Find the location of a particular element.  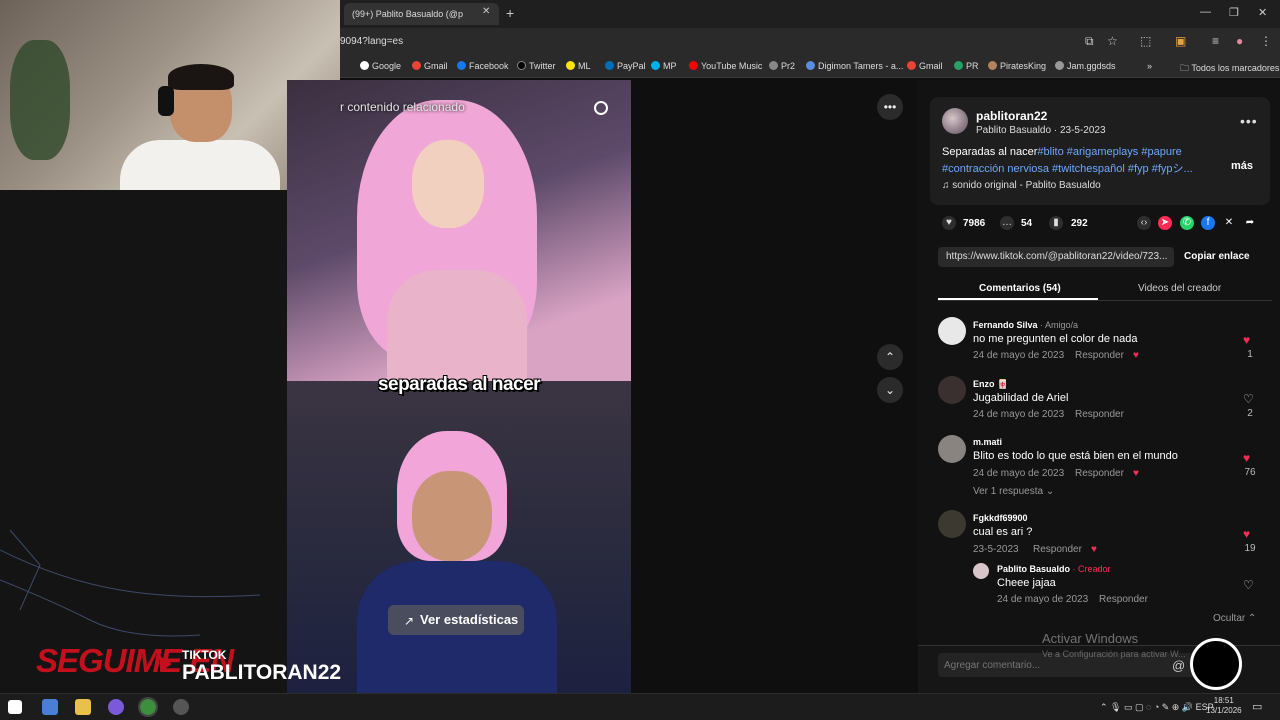

address-bar is located at coordinates (810, 42).